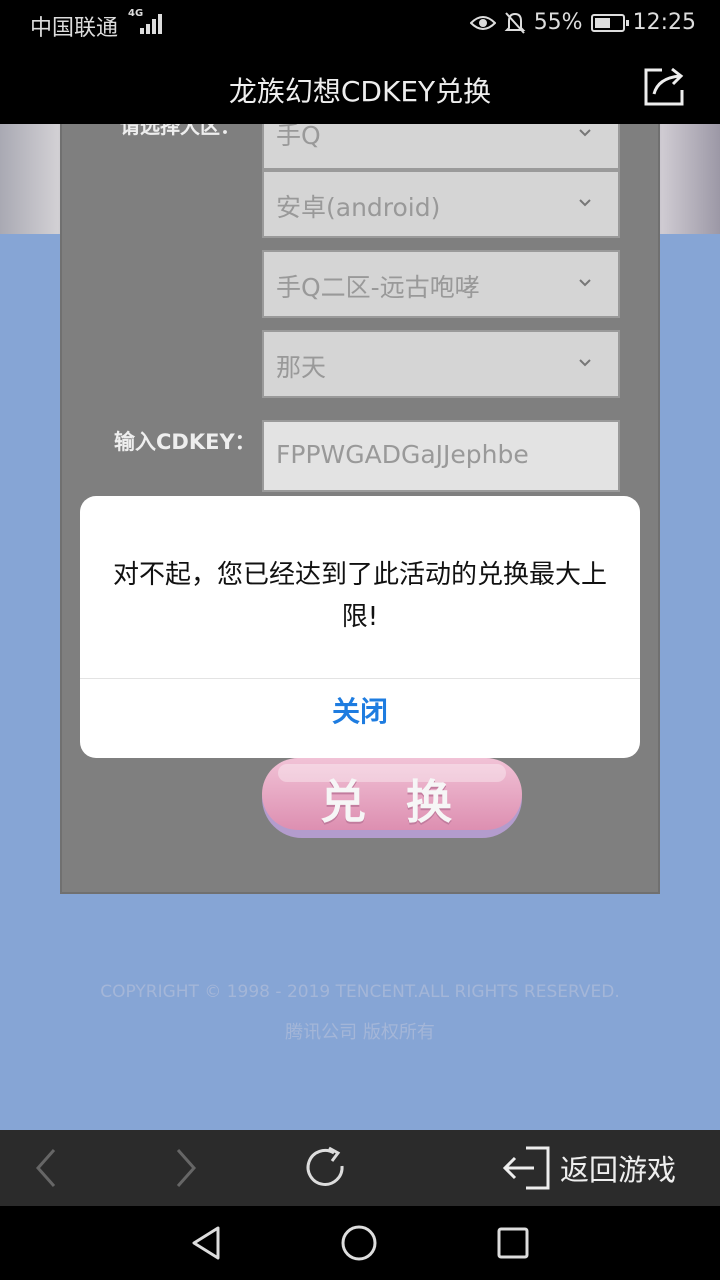 This screenshot has height=1280, width=720. I want to click on share-icon, so click(665, 86).